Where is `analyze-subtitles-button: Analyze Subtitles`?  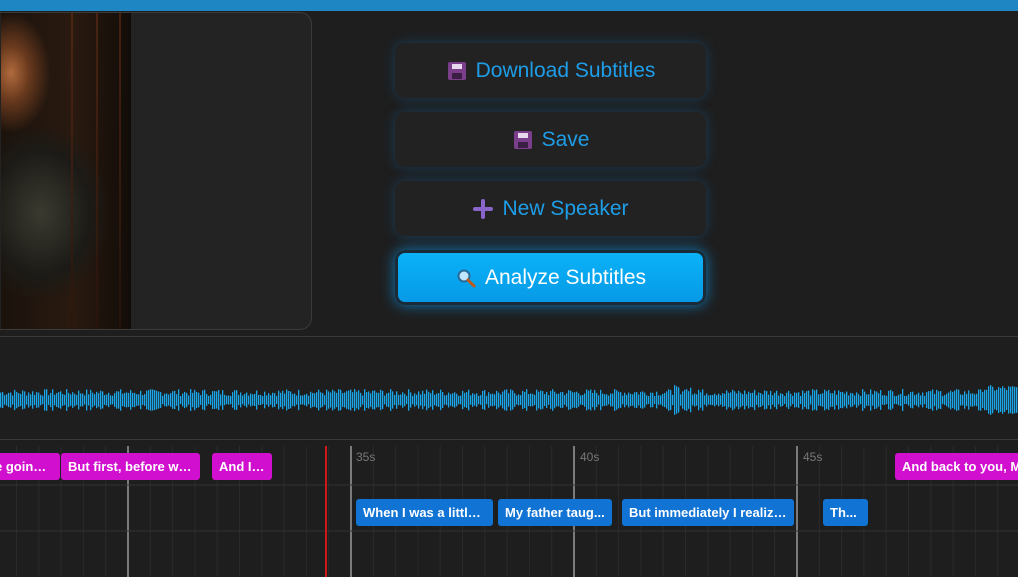 analyze-subtitles-button: Analyze Subtitles is located at coordinates (550, 277).